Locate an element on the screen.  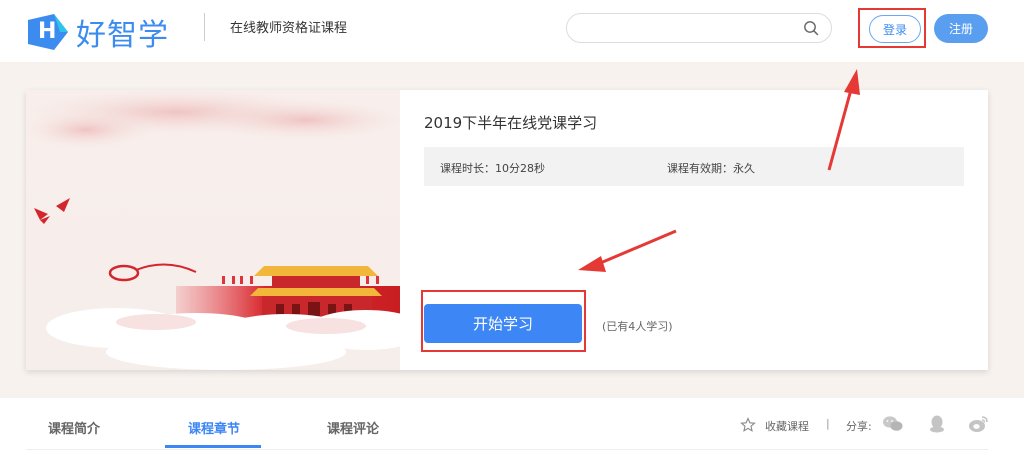
tabs-divider is located at coordinates (507, 449).